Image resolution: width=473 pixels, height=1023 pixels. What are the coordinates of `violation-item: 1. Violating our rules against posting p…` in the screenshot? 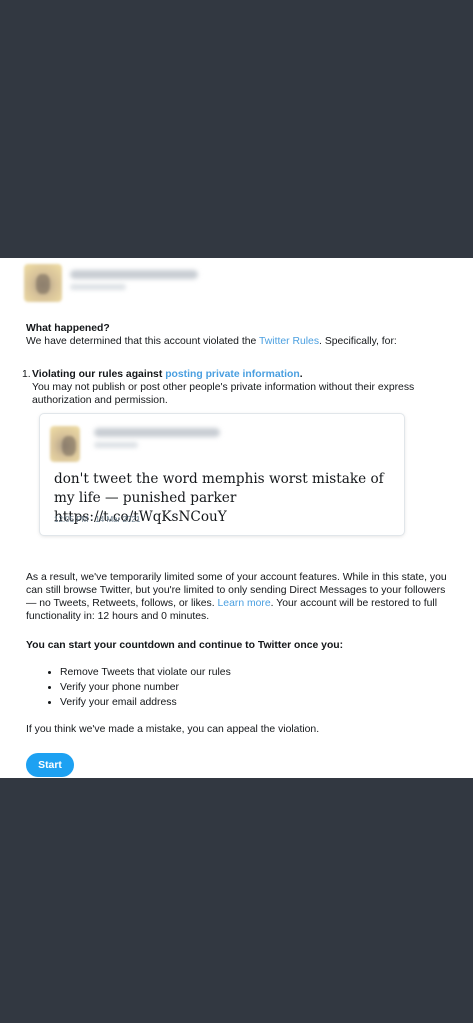 It's located at (239, 451).